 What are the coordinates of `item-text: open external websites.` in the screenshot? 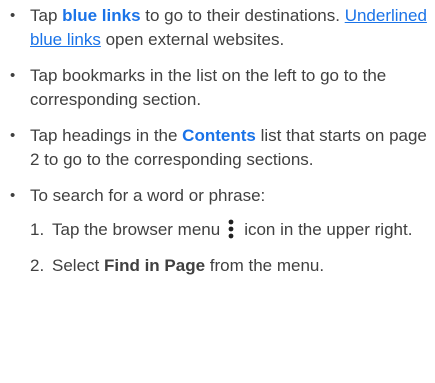 It's located at (192, 39).